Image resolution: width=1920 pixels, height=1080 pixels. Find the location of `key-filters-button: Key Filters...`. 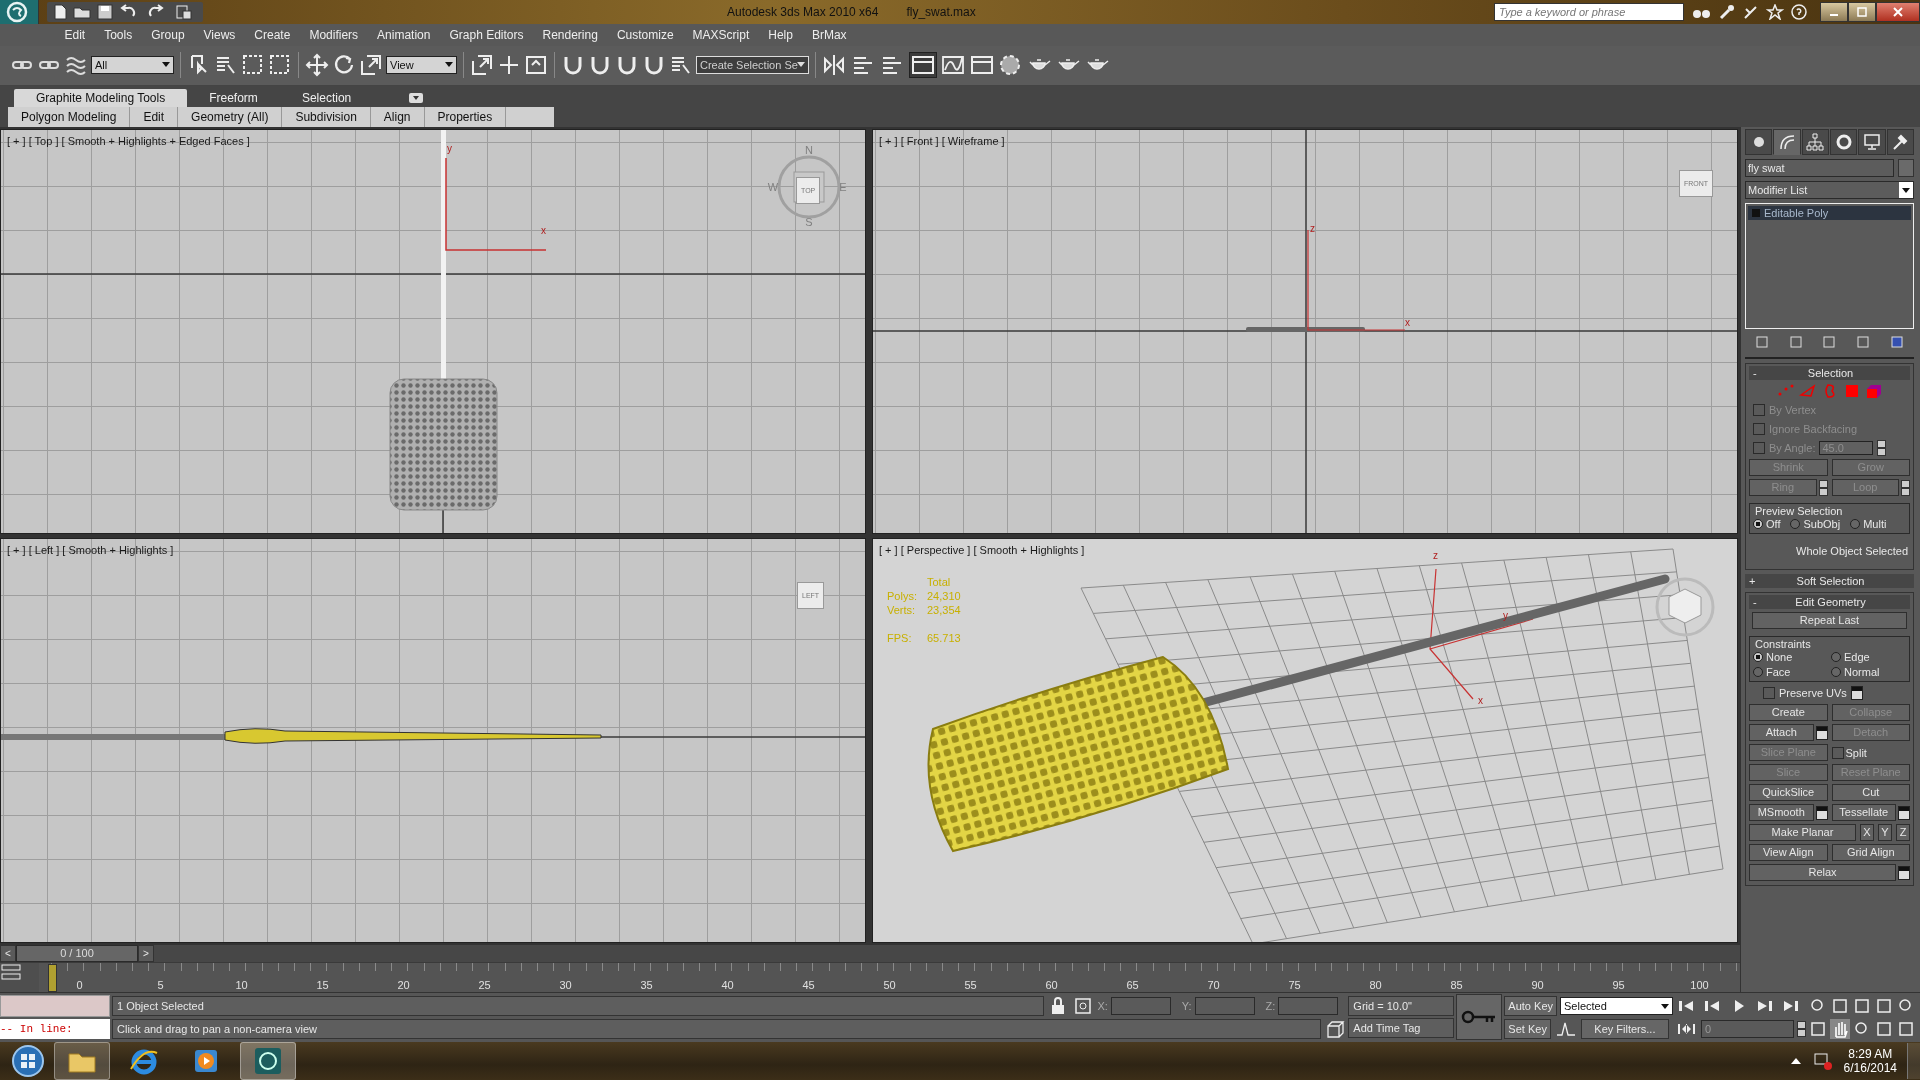

key-filters-button: Key Filters... is located at coordinates (1624, 1028).